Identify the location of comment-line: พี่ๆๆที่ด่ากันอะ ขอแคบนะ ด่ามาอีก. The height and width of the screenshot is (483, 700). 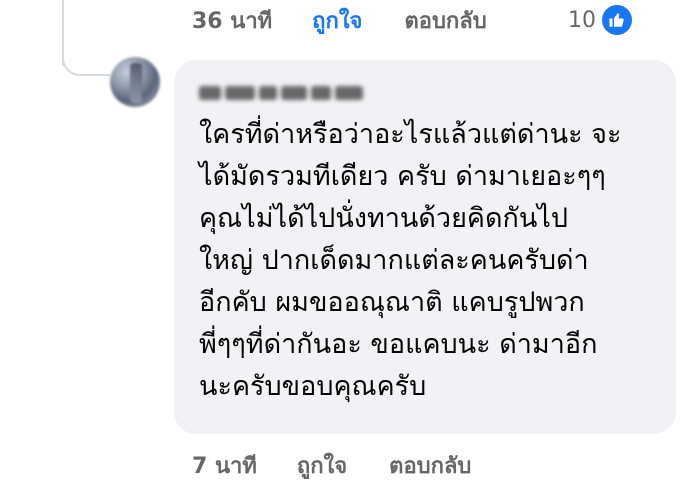
(398, 344).